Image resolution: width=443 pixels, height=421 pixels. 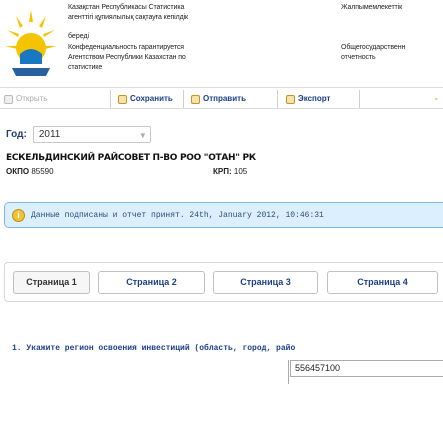 I want to click on okpo-field: ОКПО 85590, so click(x=30, y=171).